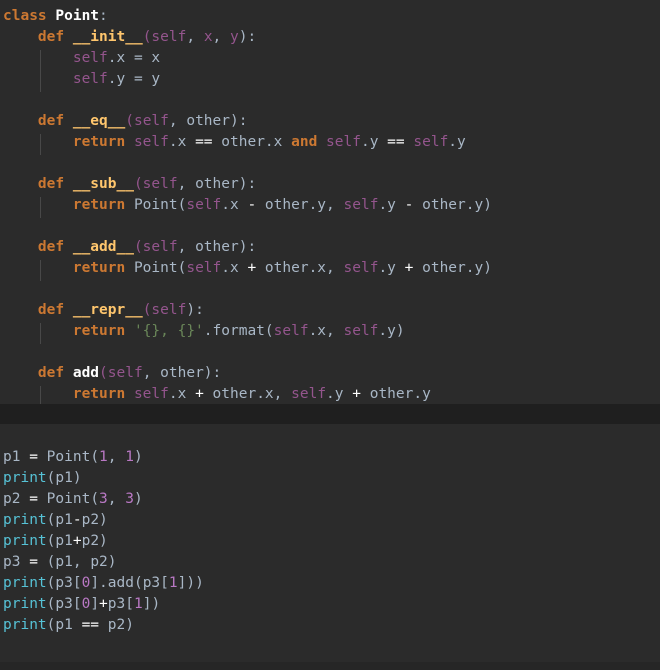  I want to click on code-line: def __sub__(self, other):, so click(129, 184).